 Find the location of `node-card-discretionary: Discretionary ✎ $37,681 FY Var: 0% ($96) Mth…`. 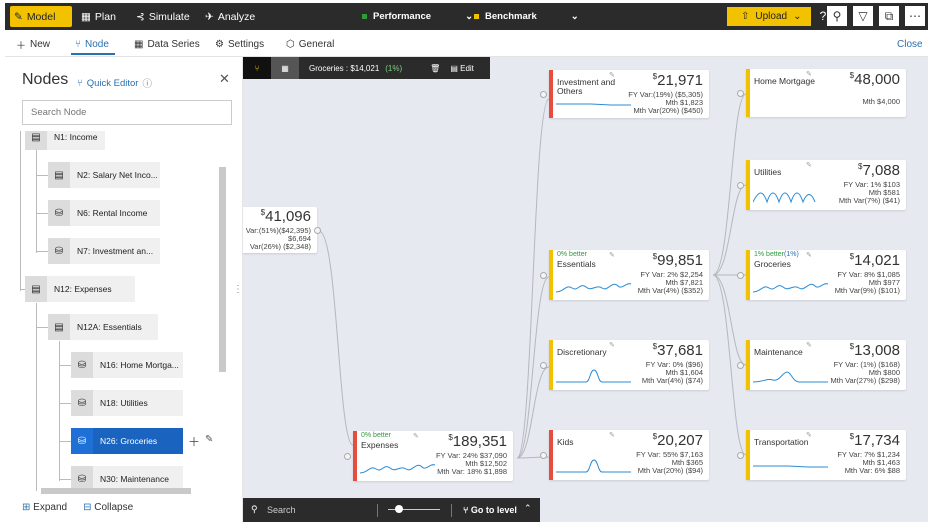

node-card-discretionary: Discretionary ✎ $37,681 FY Var: 0% ($96) Mth… is located at coordinates (629, 365).